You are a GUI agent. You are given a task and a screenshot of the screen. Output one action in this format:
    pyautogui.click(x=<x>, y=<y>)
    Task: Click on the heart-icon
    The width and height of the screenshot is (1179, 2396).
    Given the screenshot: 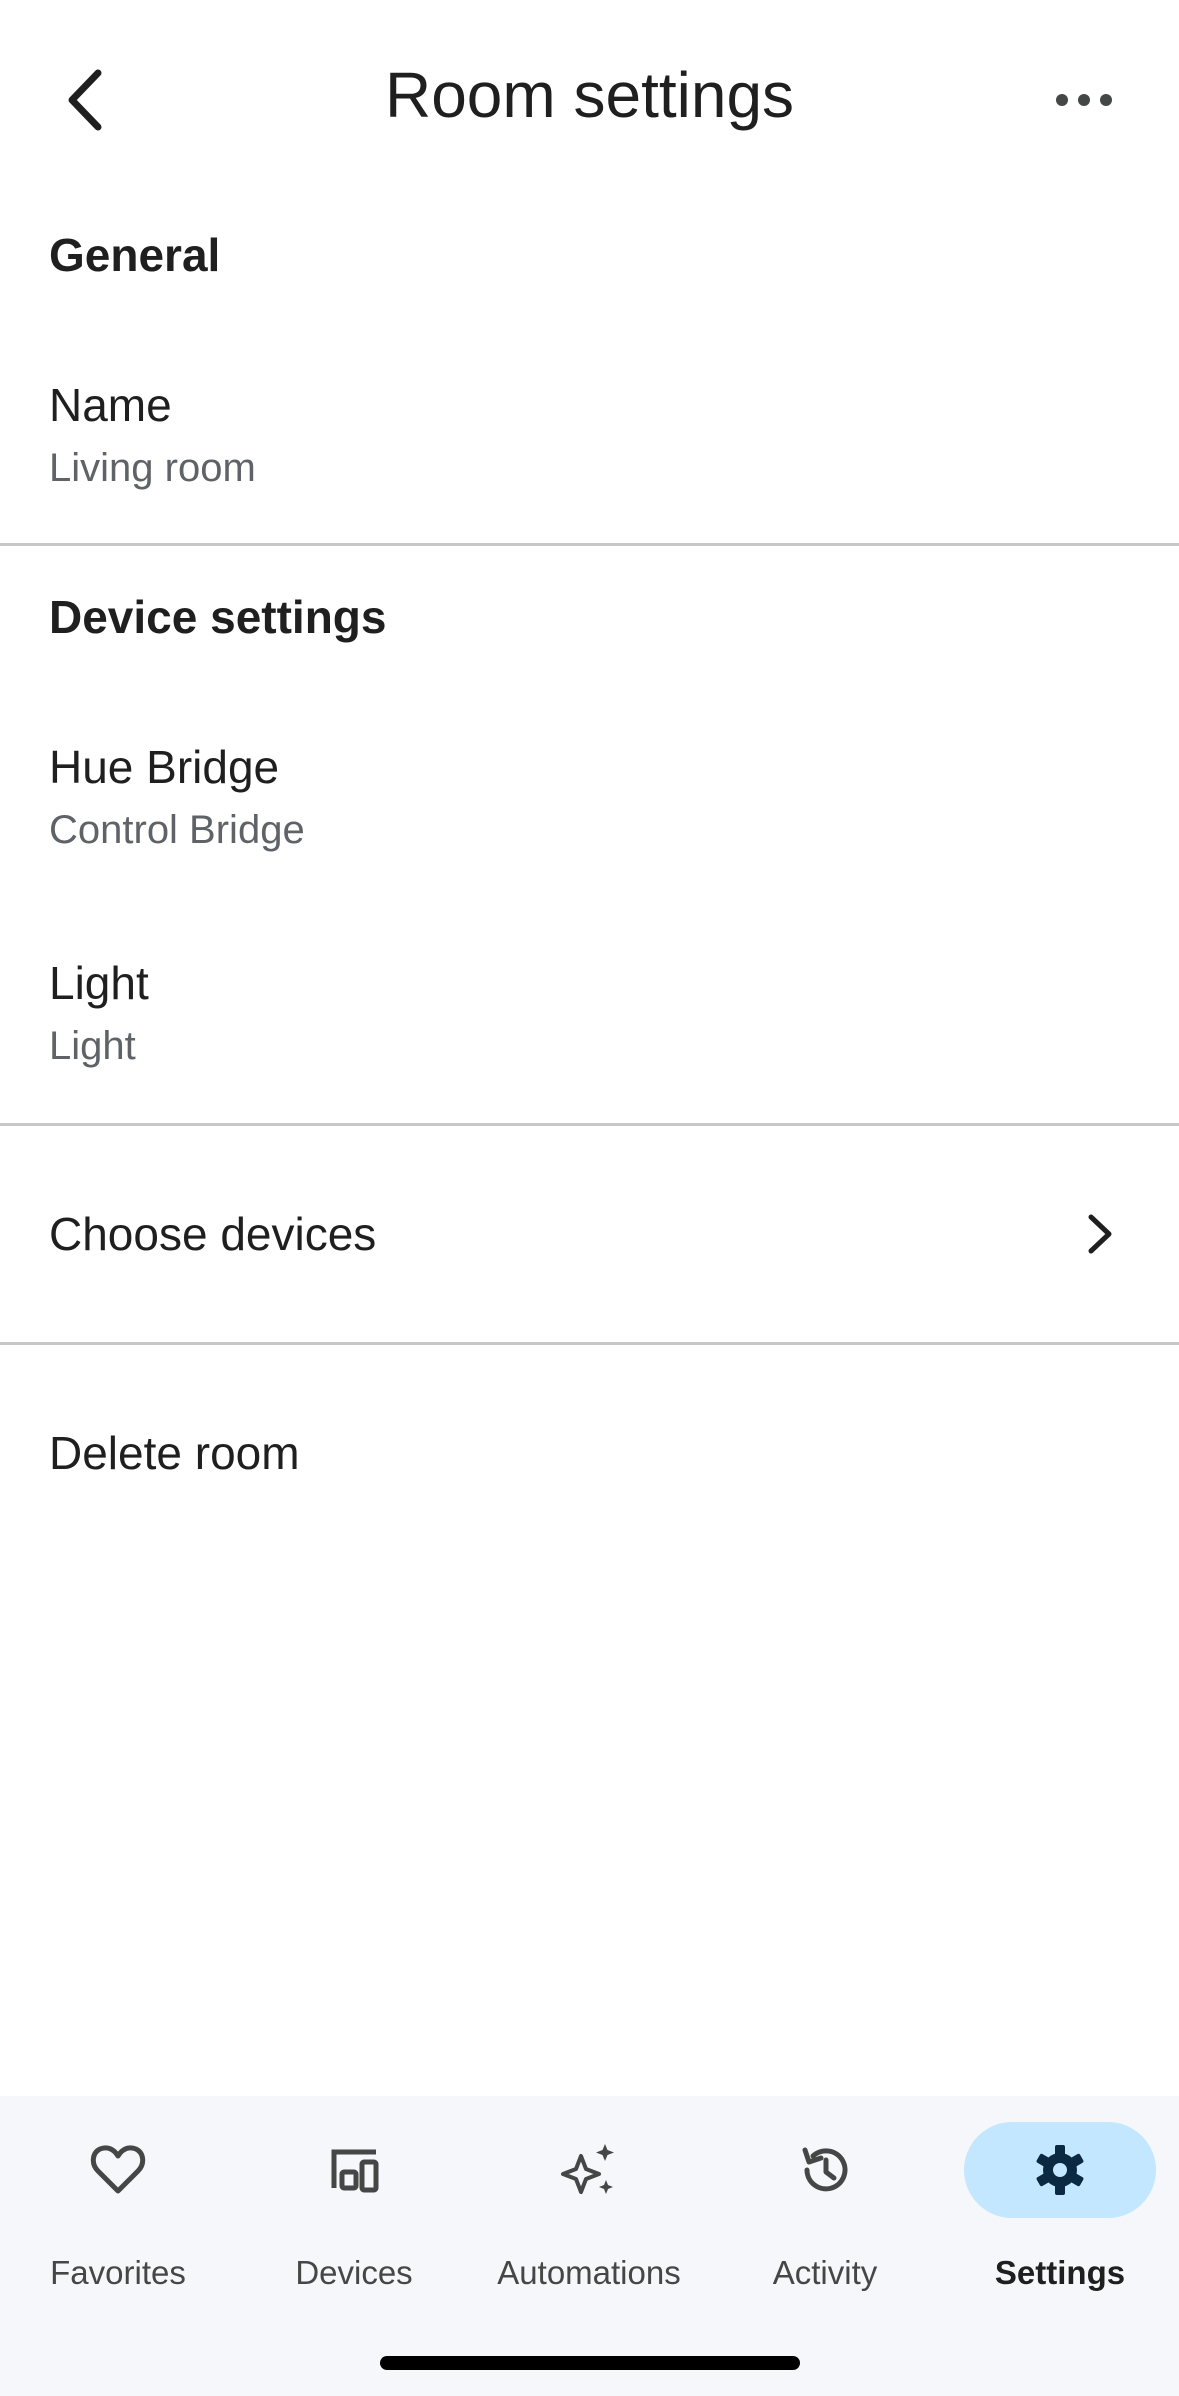 What is the action you would take?
    pyautogui.click(x=118, y=2169)
    